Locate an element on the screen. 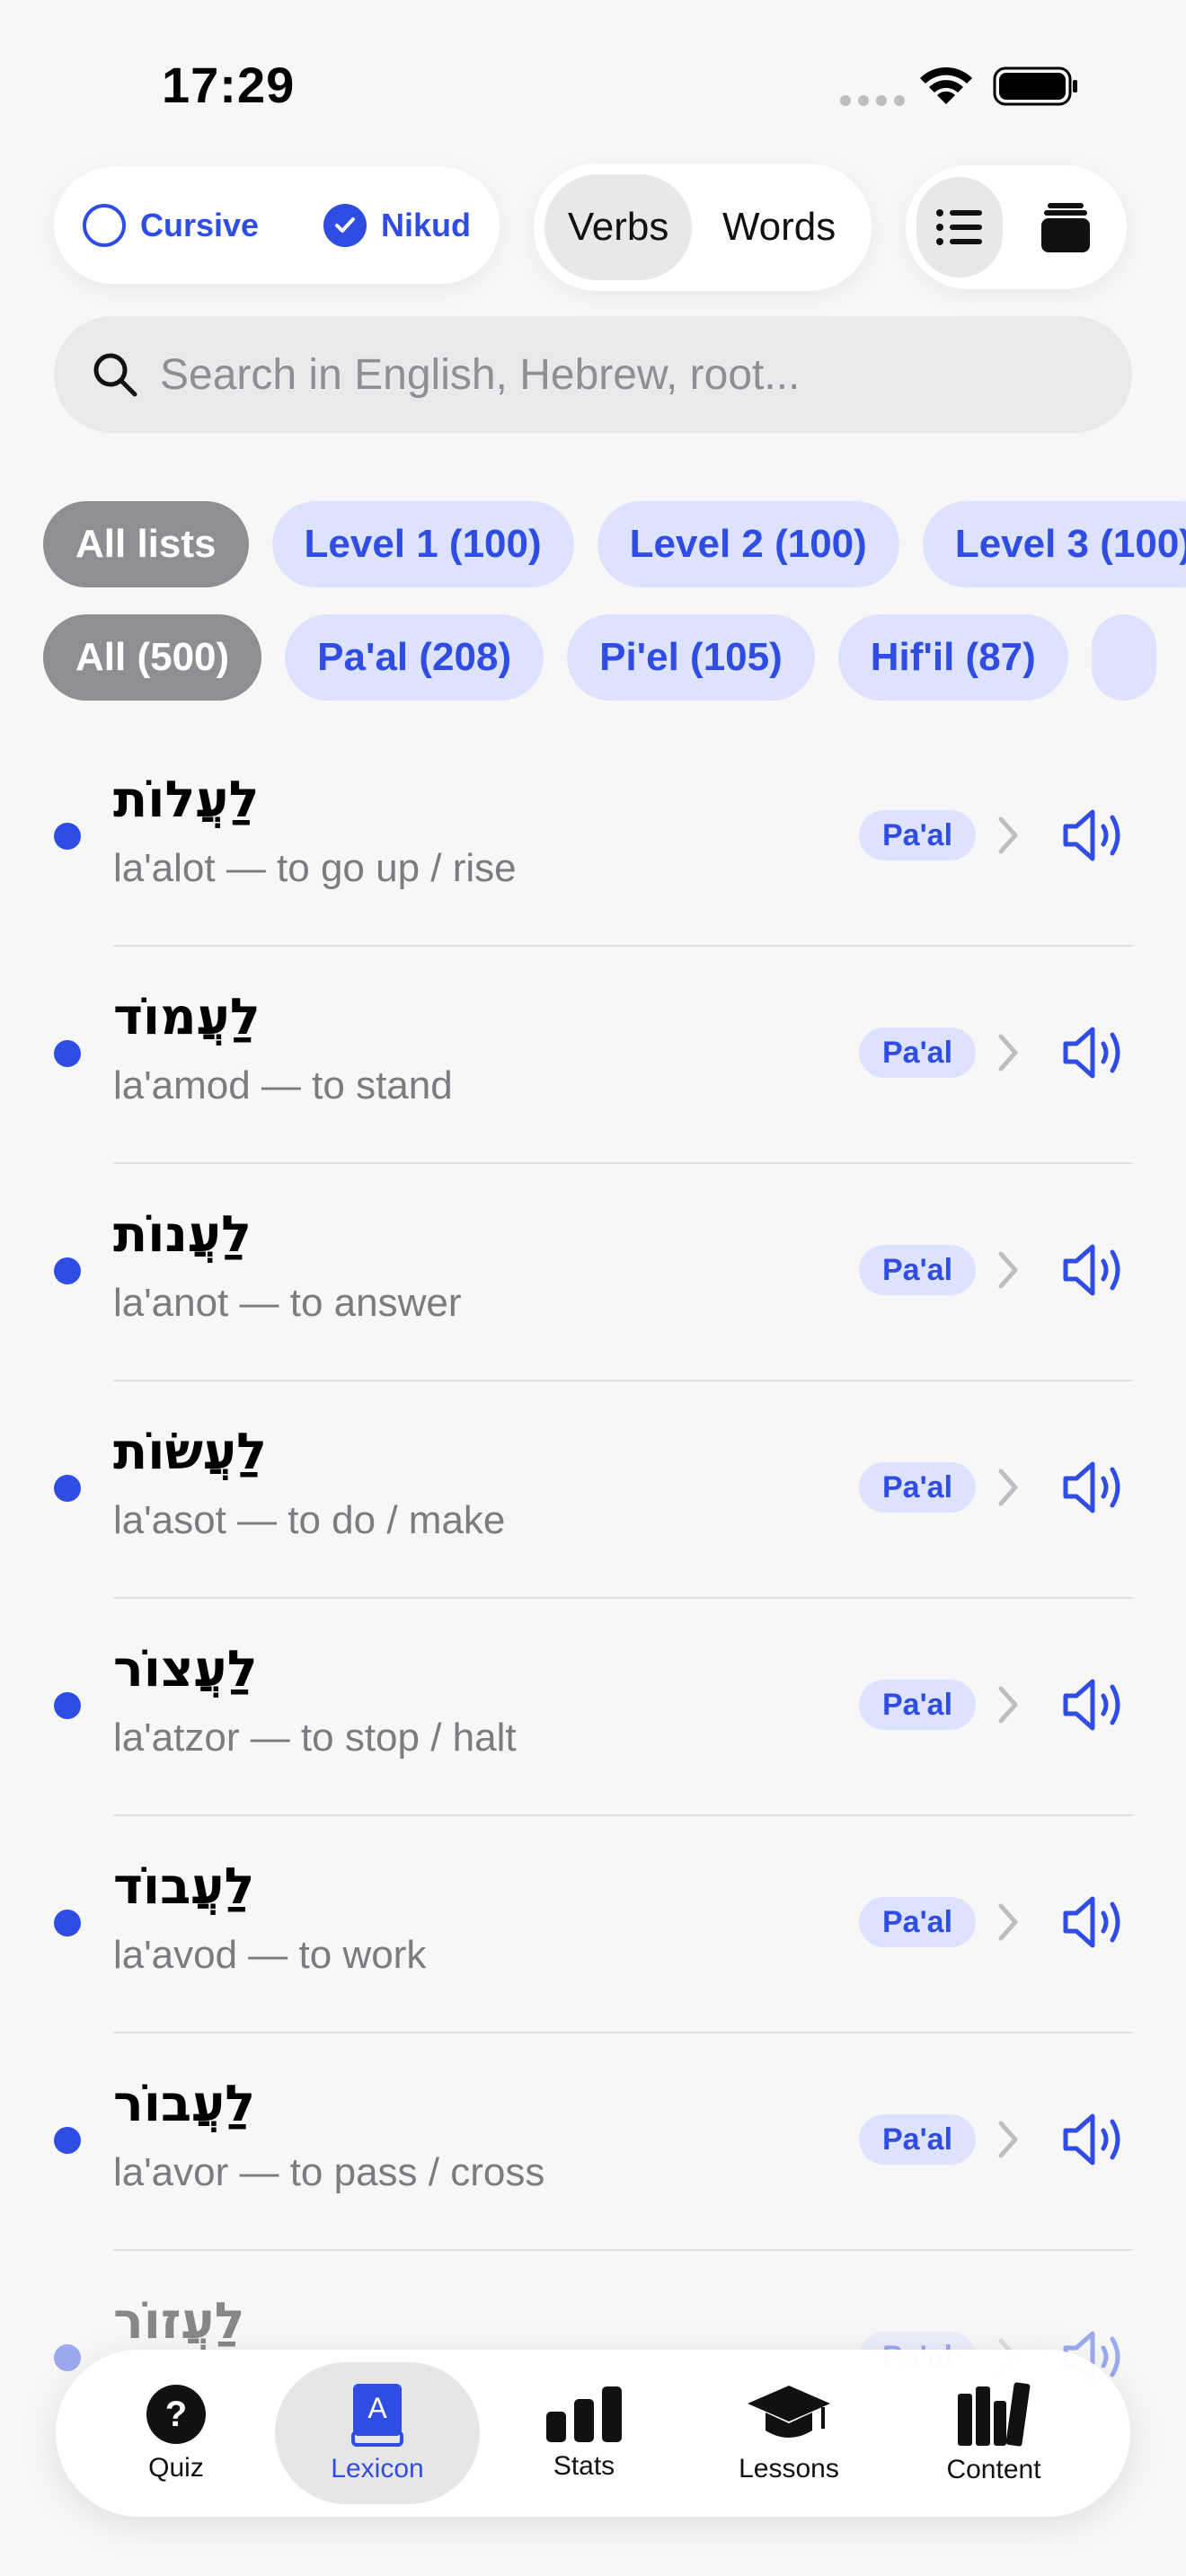 This screenshot has width=1186, height=2576. question-circle-icon: ? is located at coordinates (176, 2414).